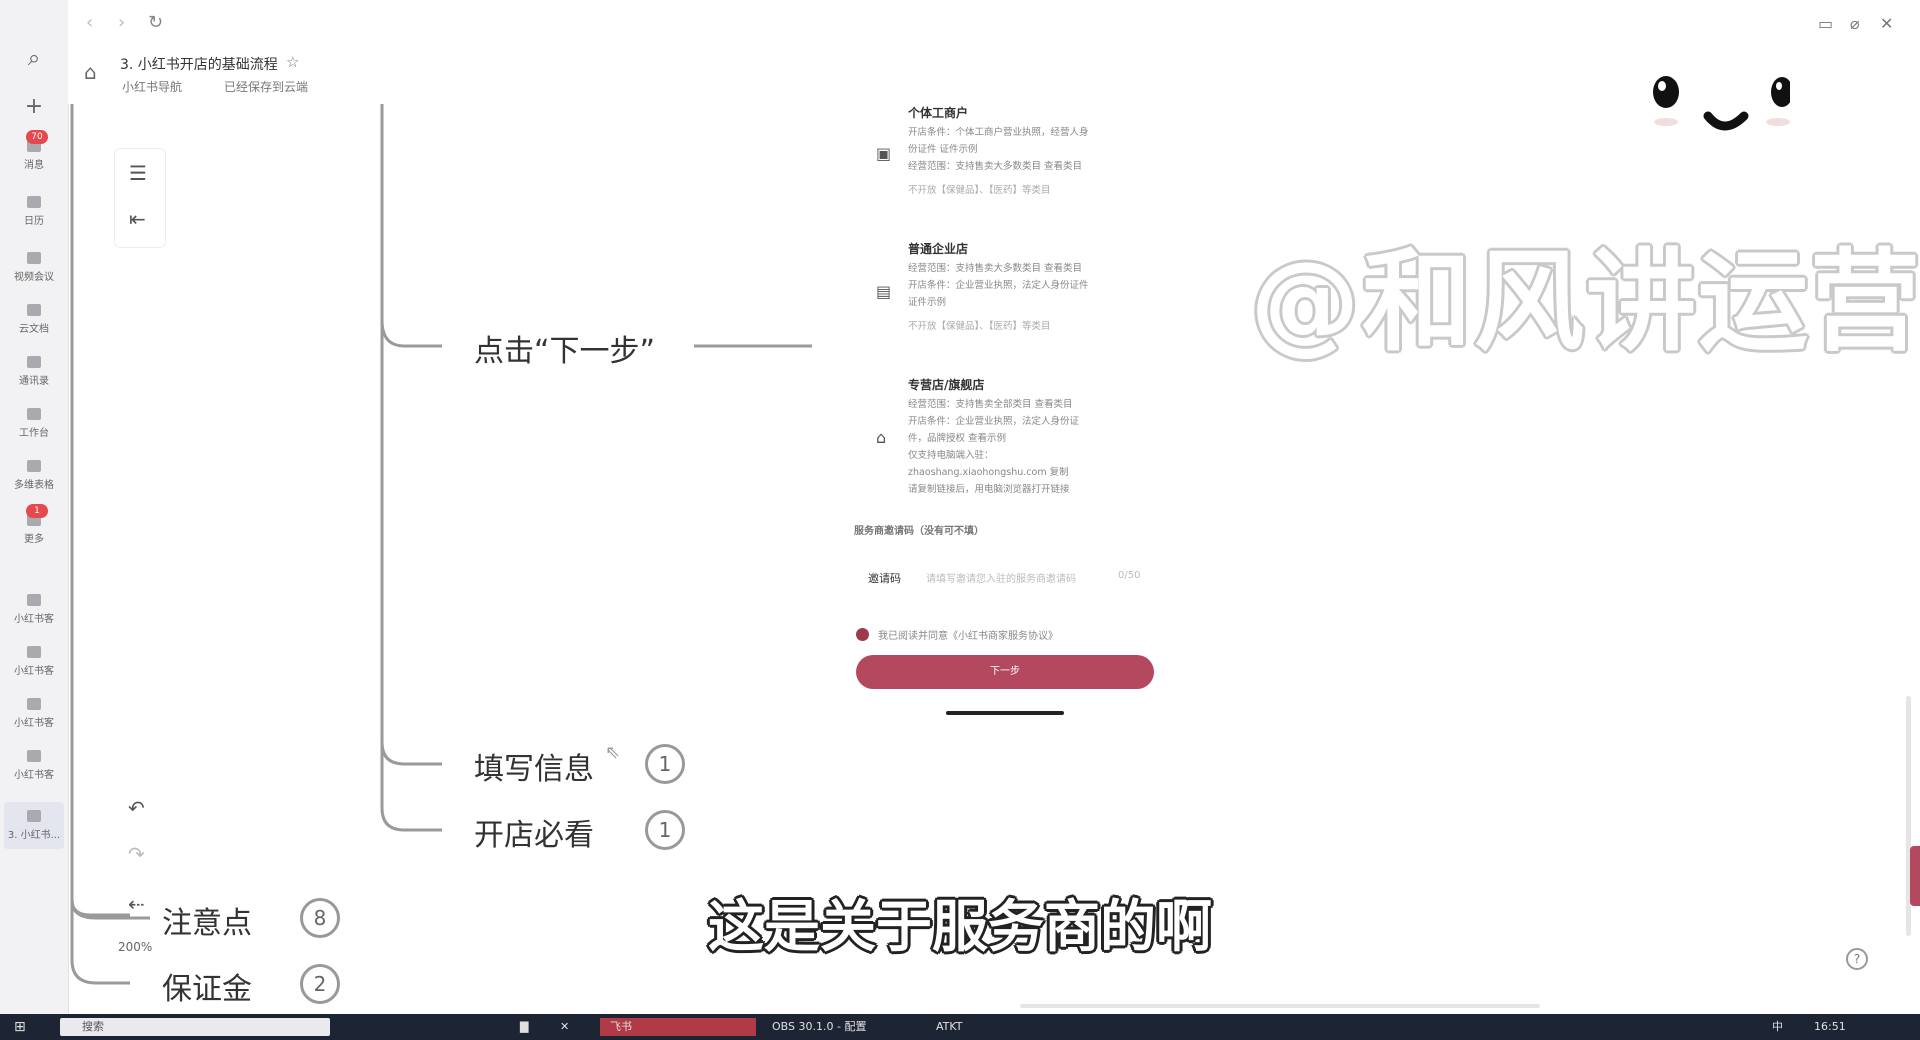  What do you see at coordinates (938, 249) in the screenshot?
I see `shop-type-title: 普通企业店` at bounding box center [938, 249].